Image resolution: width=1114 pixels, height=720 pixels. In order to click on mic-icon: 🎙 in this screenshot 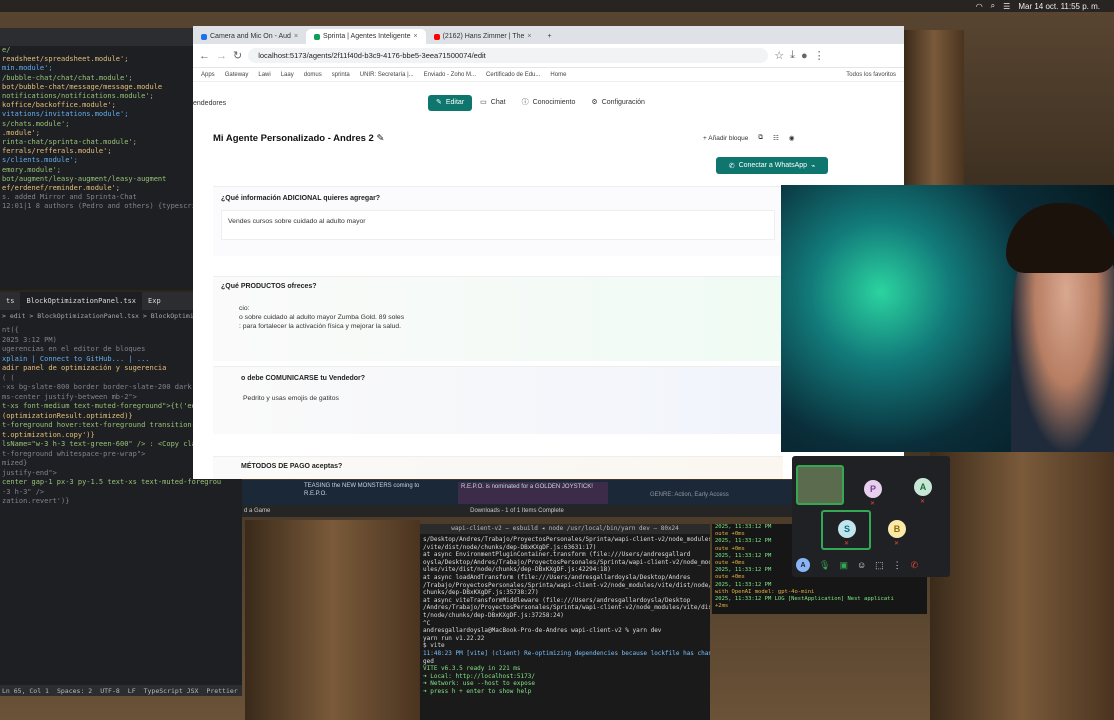, I will do `click(824, 565)`.